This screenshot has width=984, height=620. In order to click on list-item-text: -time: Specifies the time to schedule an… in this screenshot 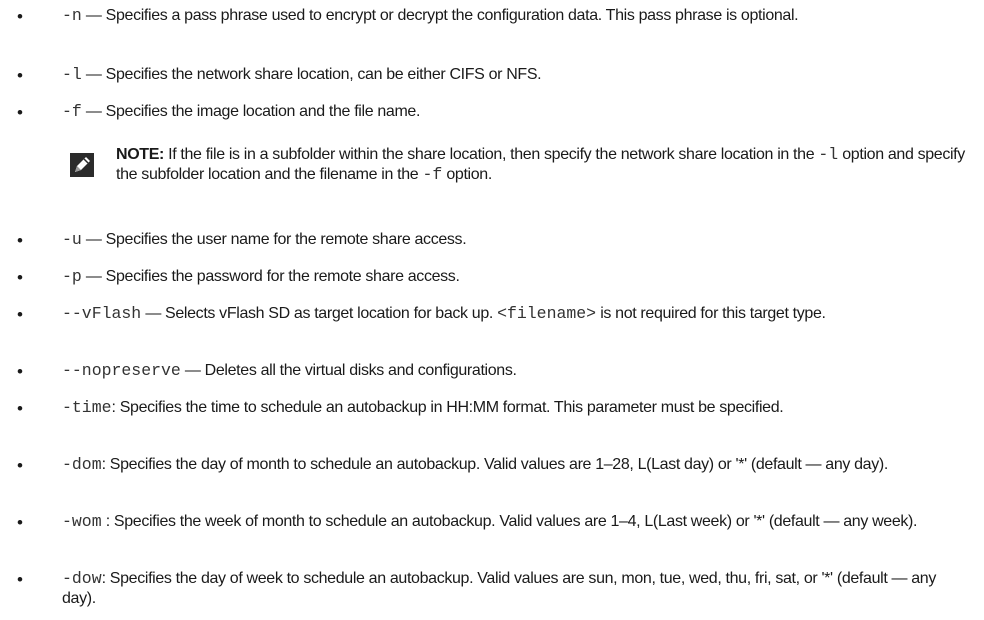, I will do `click(512, 408)`.